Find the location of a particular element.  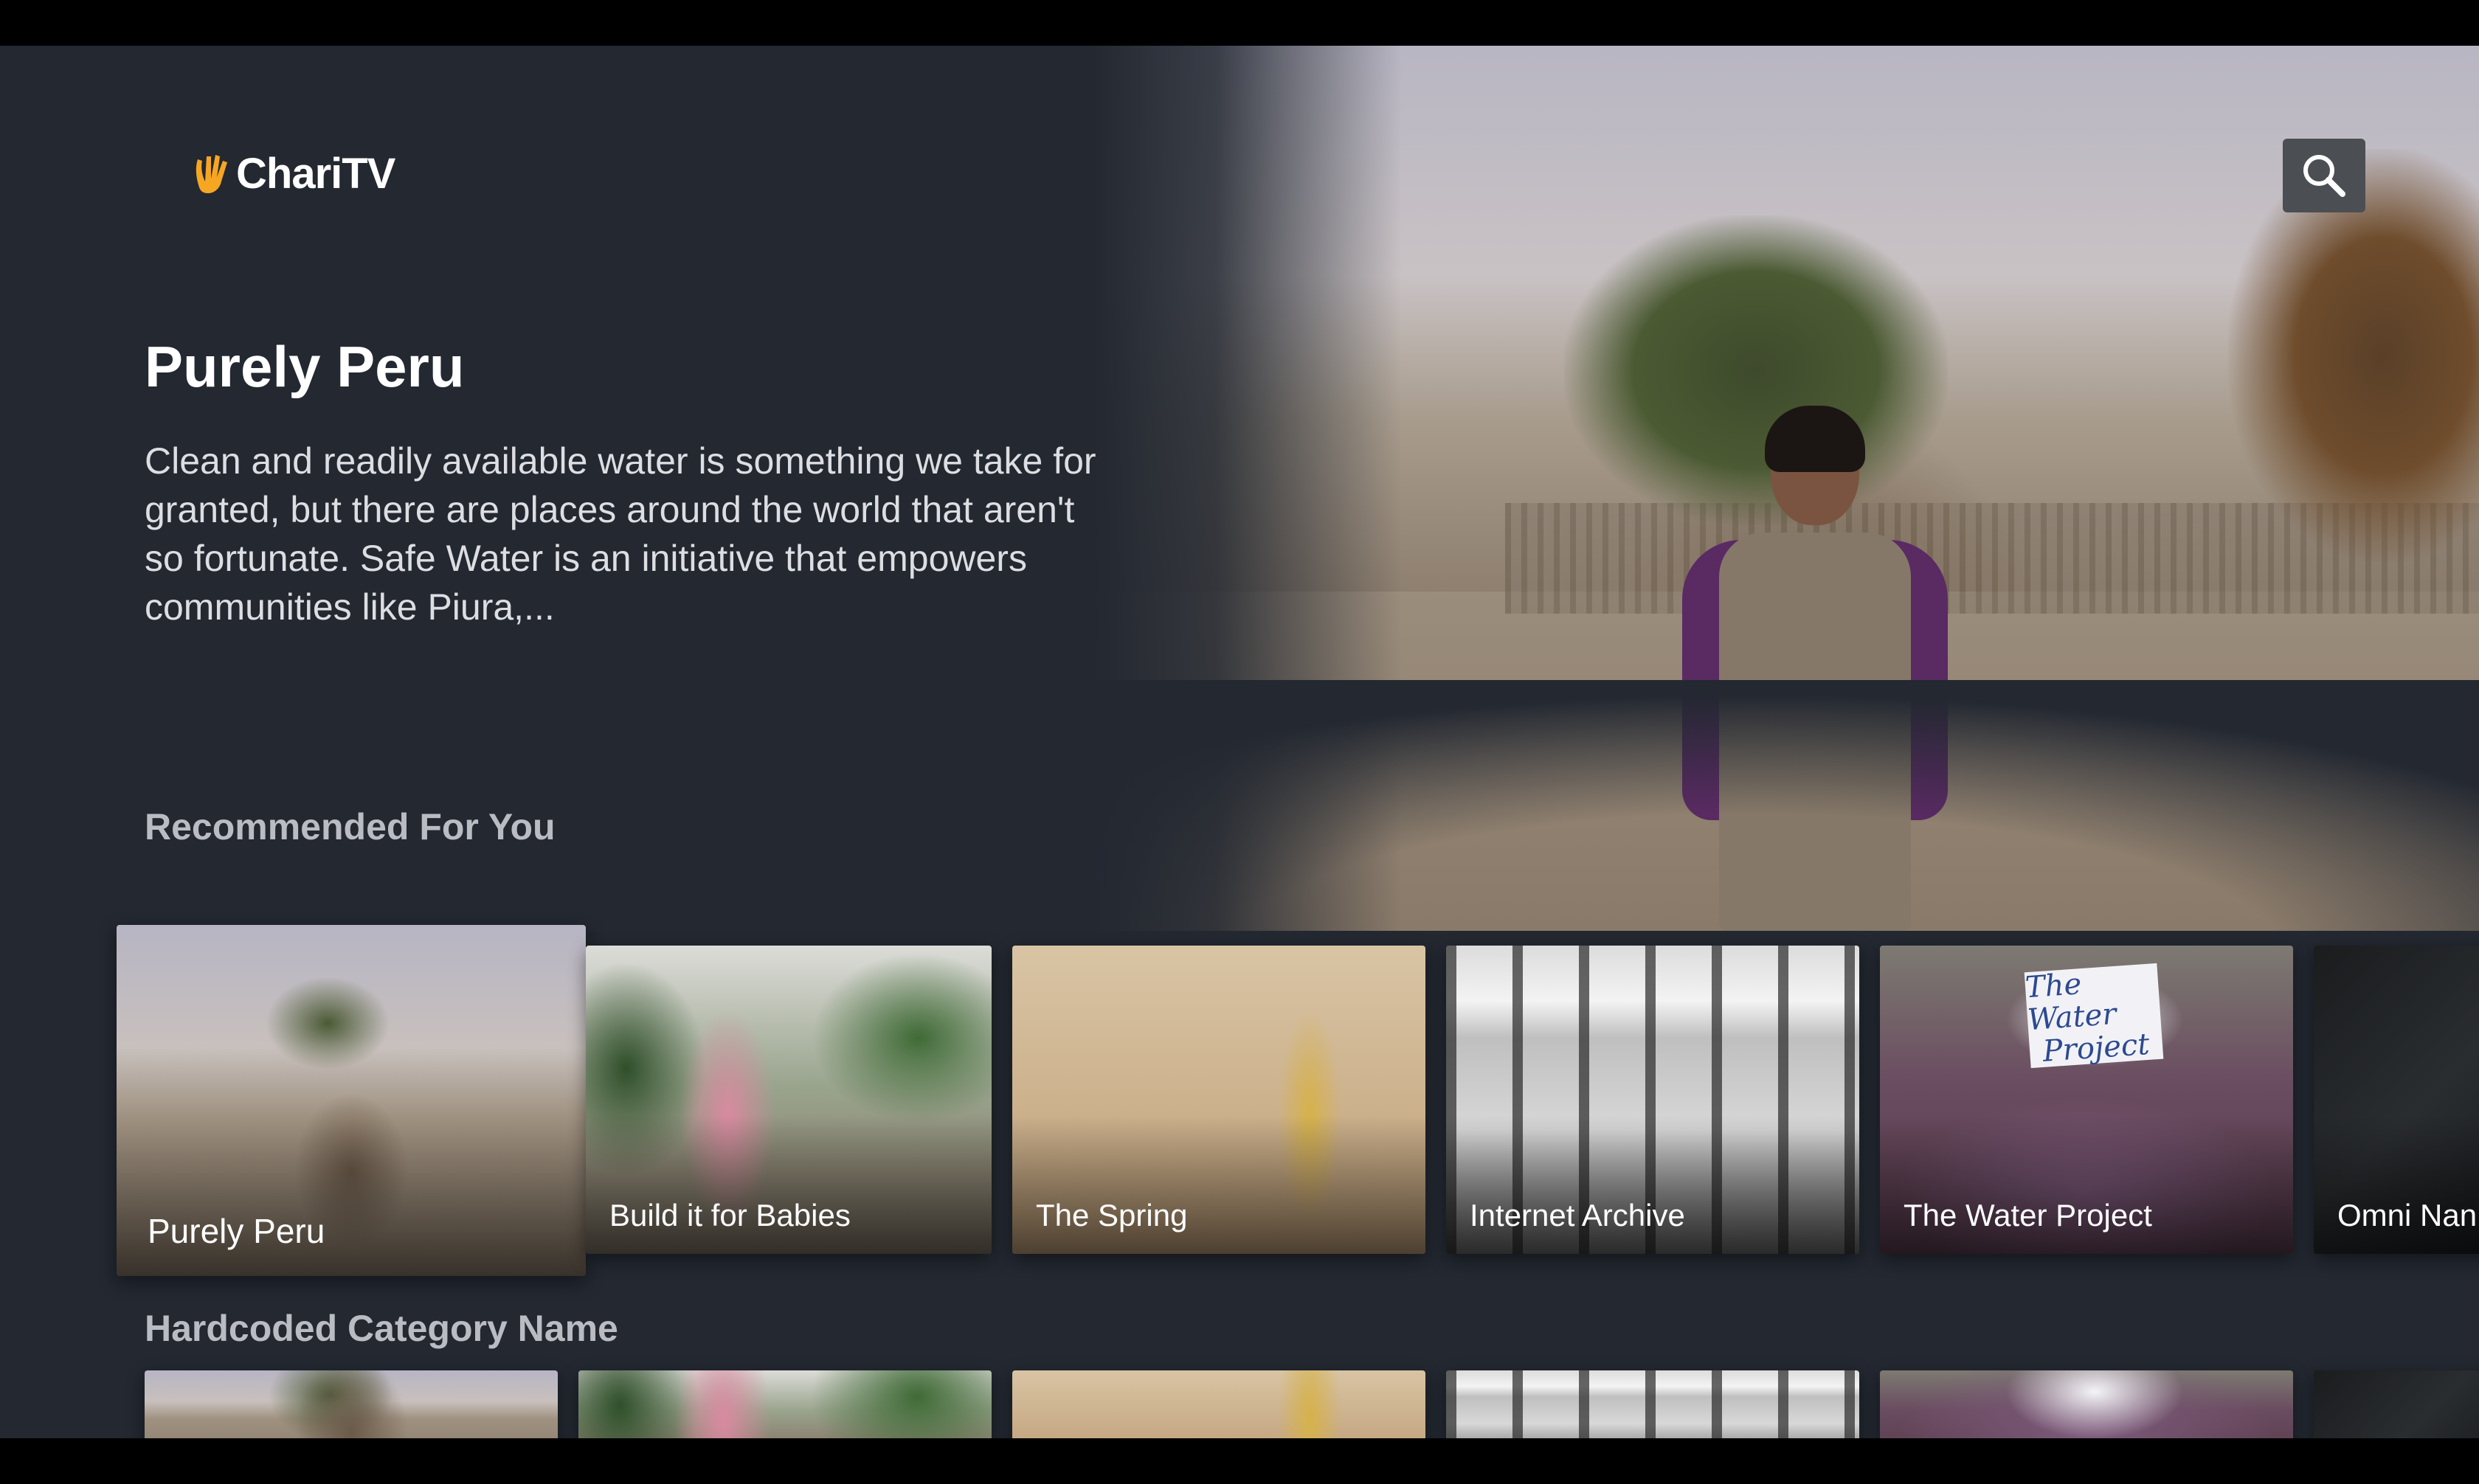

card-the-water-project: The Water Project The Water Project is located at coordinates (2086, 1100).